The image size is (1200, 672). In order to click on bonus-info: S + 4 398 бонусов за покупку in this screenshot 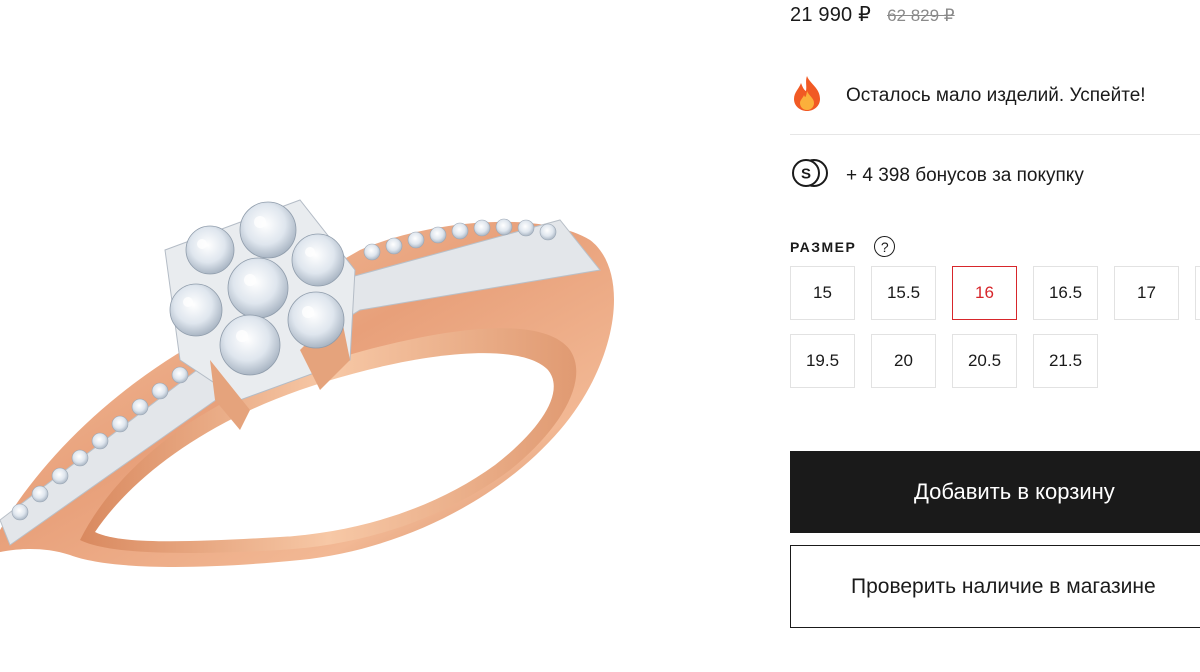, I will do `click(937, 175)`.